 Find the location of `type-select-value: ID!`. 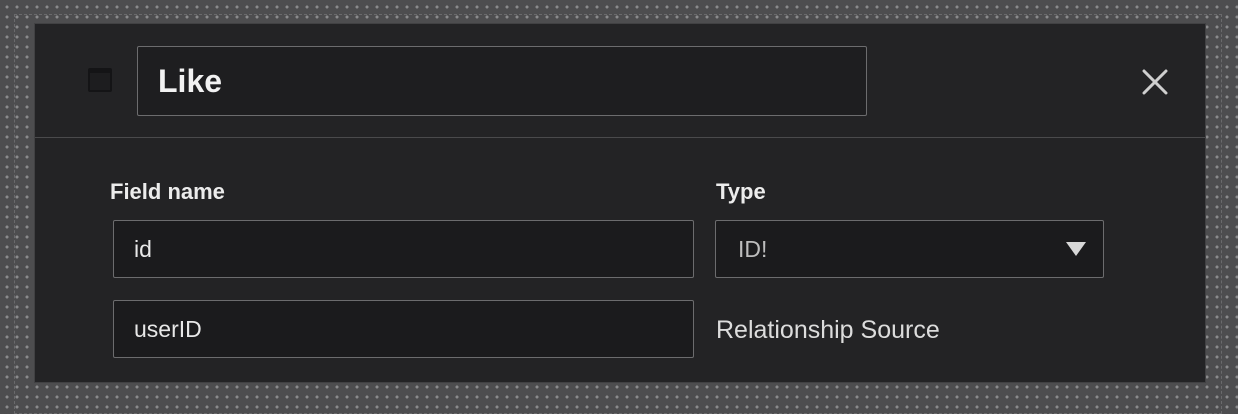

type-select-value: ID! is located at coordinates (753, 249).